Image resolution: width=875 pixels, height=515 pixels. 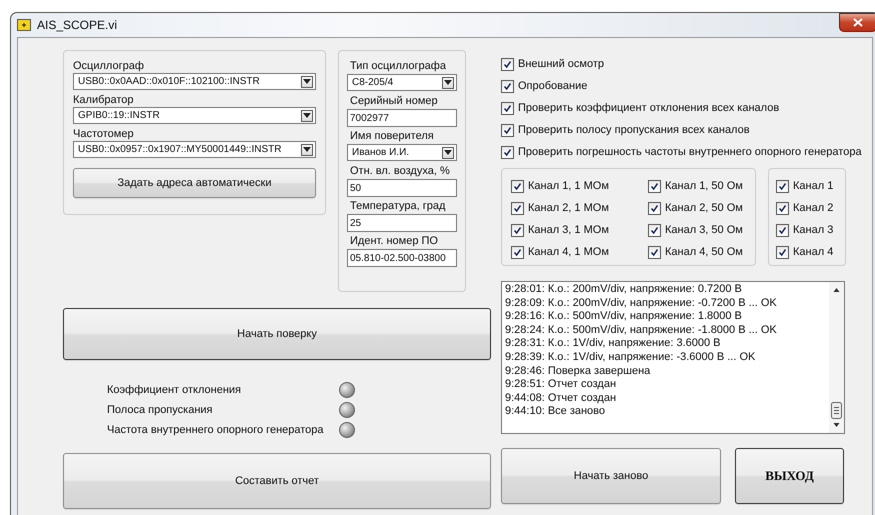 I want to click on log-line: 9:28:16: К.о.: 500mV/div, напряжение: 1.8000 В, so click(x=624, y=317).